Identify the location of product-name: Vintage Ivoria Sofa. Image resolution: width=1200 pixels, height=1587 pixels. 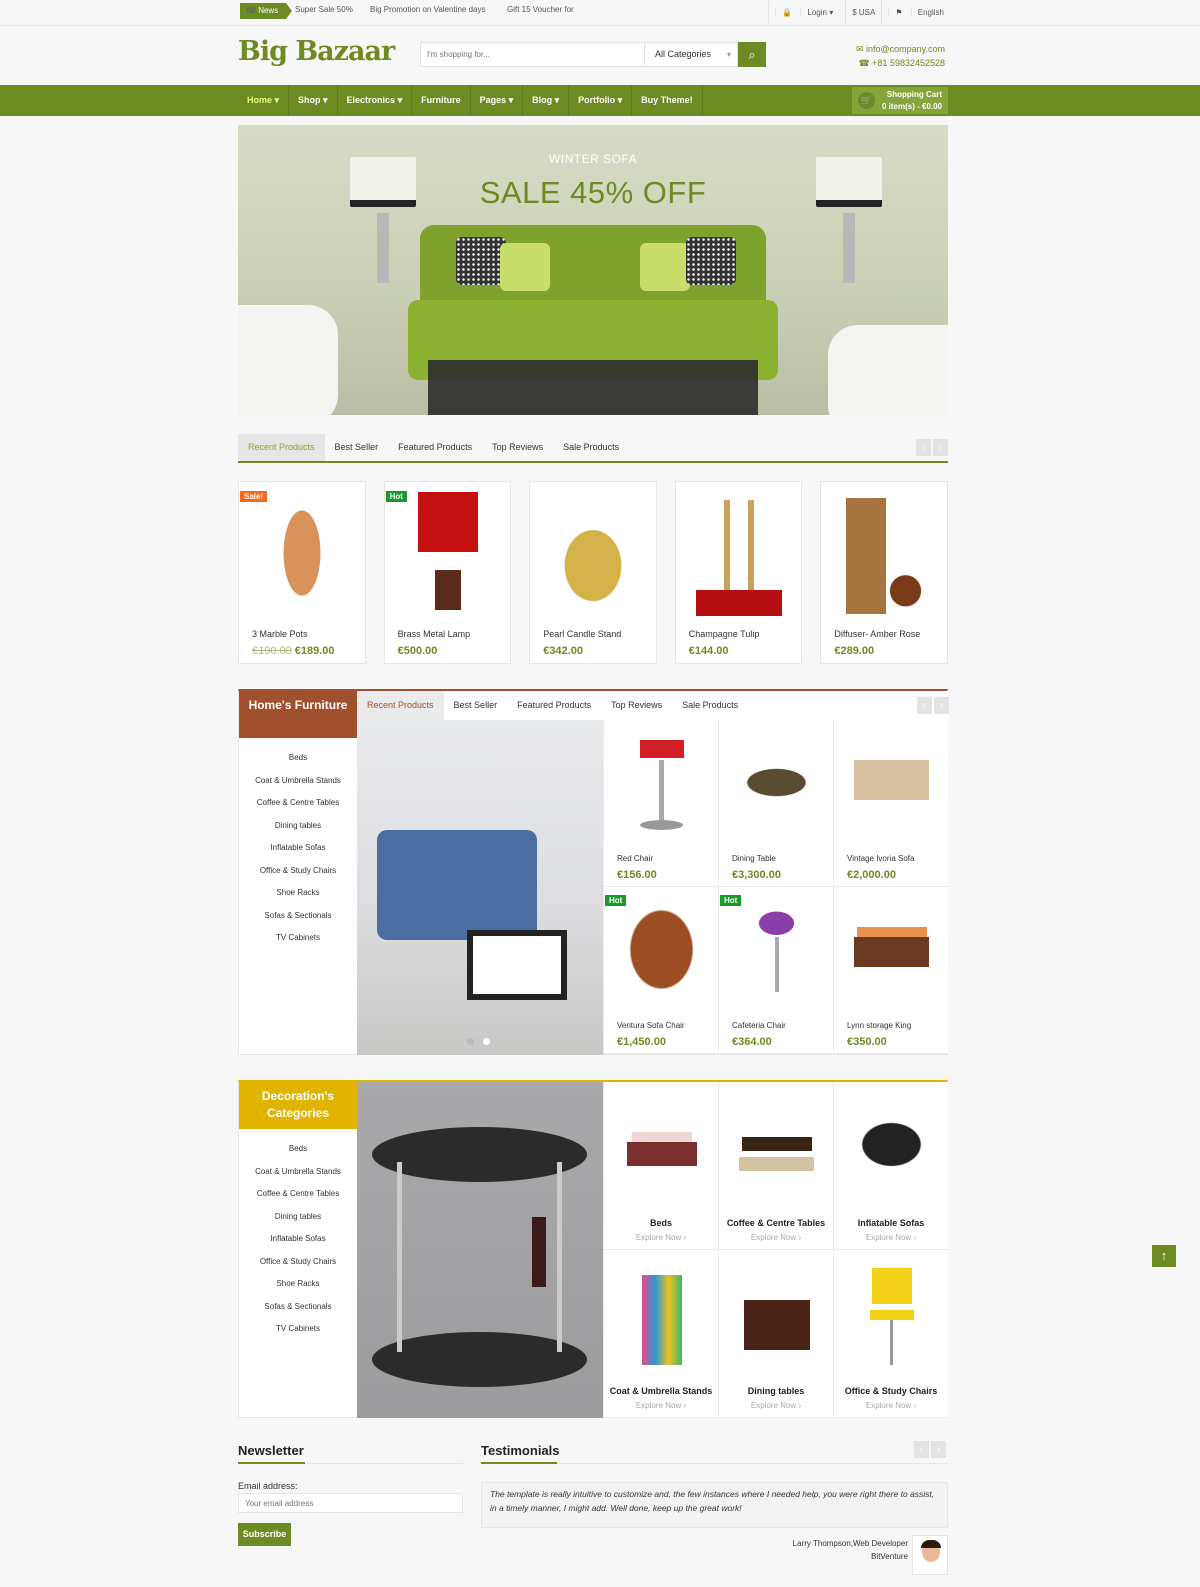
(880, 858).